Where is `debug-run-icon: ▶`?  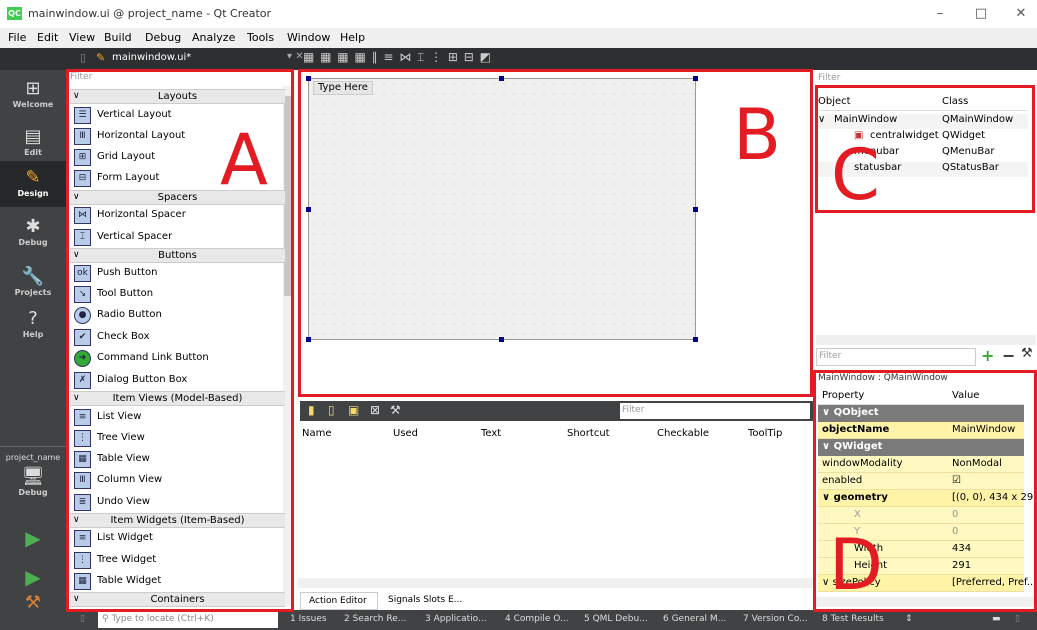
debug-run-icon: ▶ is located at coordinates (33, 577).